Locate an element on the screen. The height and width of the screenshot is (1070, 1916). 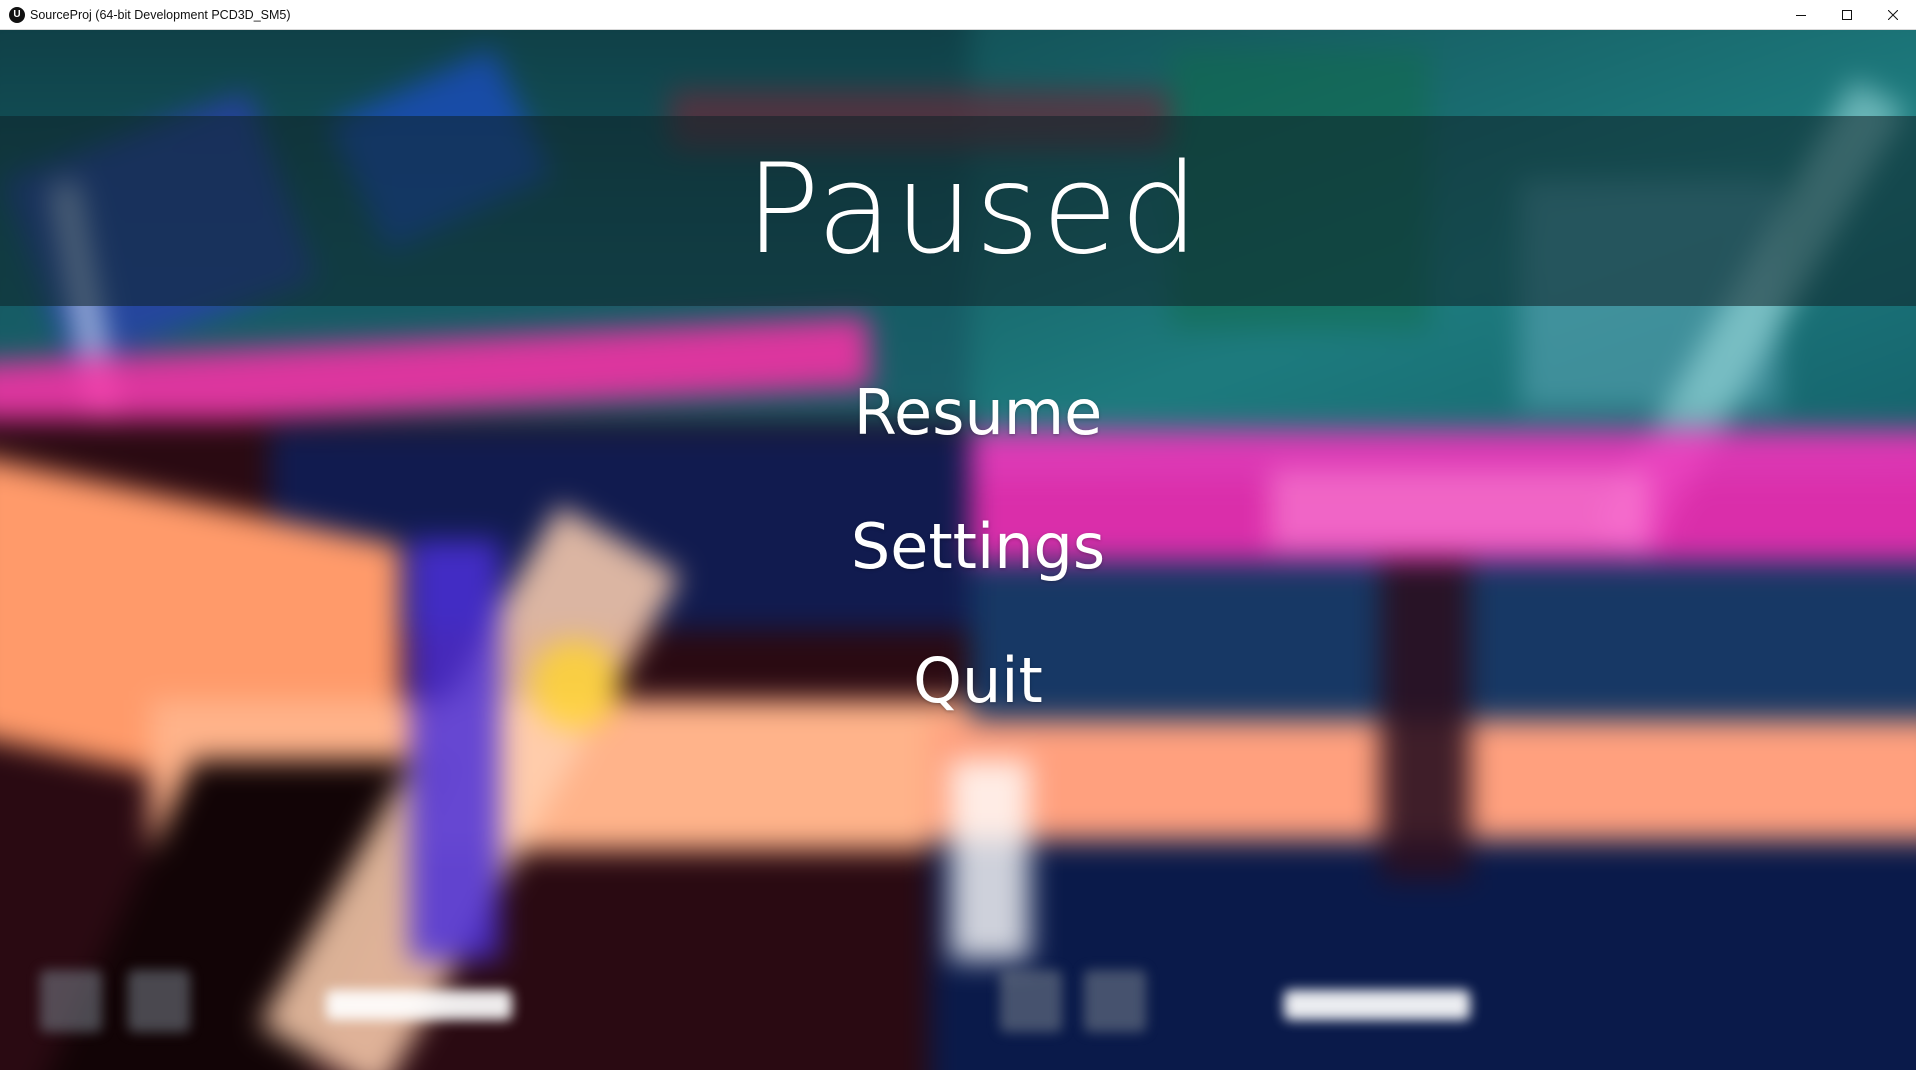
close-button is located at coordinates (1893, 15).